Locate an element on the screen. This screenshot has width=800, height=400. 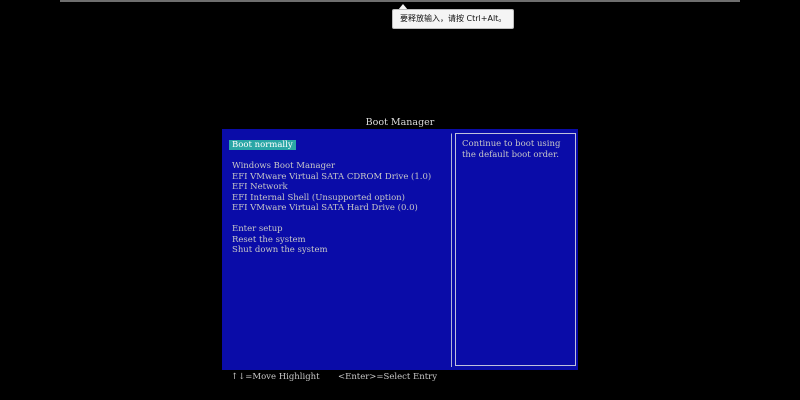
menu-item-enter-setup: Enter setup is located at coordinates (257, 229).